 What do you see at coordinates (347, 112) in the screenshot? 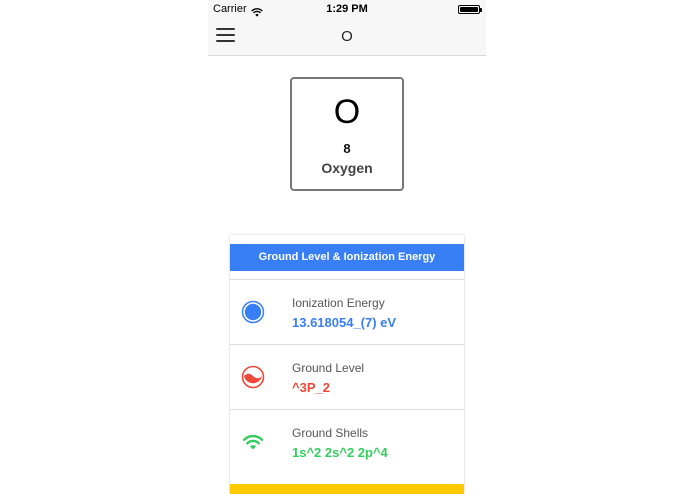
I see `element-symbol: O` at bounding box center [347, 112].